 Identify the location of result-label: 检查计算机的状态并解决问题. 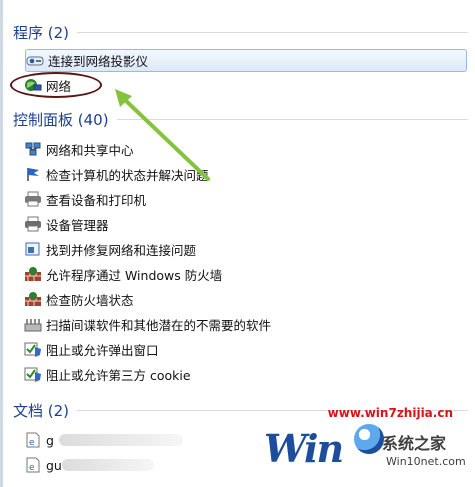
(127, 175).